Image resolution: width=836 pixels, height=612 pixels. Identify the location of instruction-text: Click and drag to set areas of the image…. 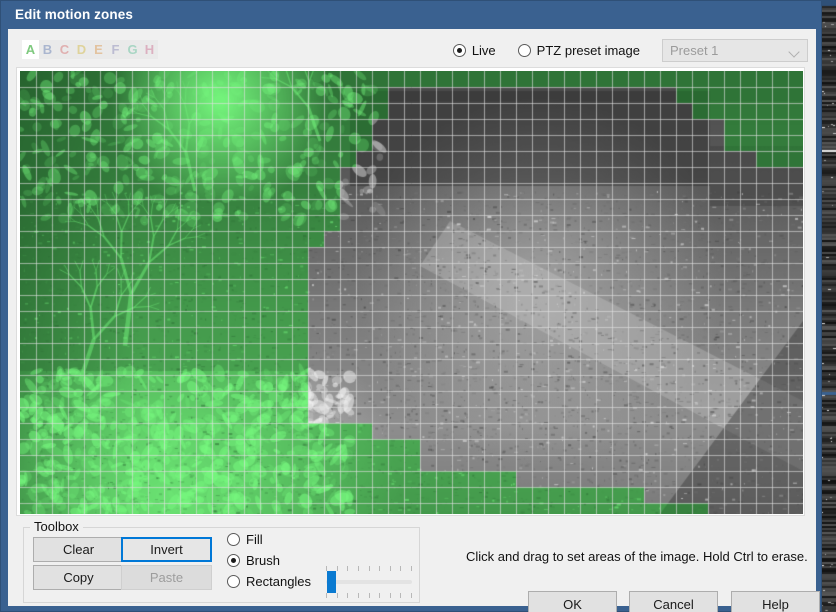
(637, 556).